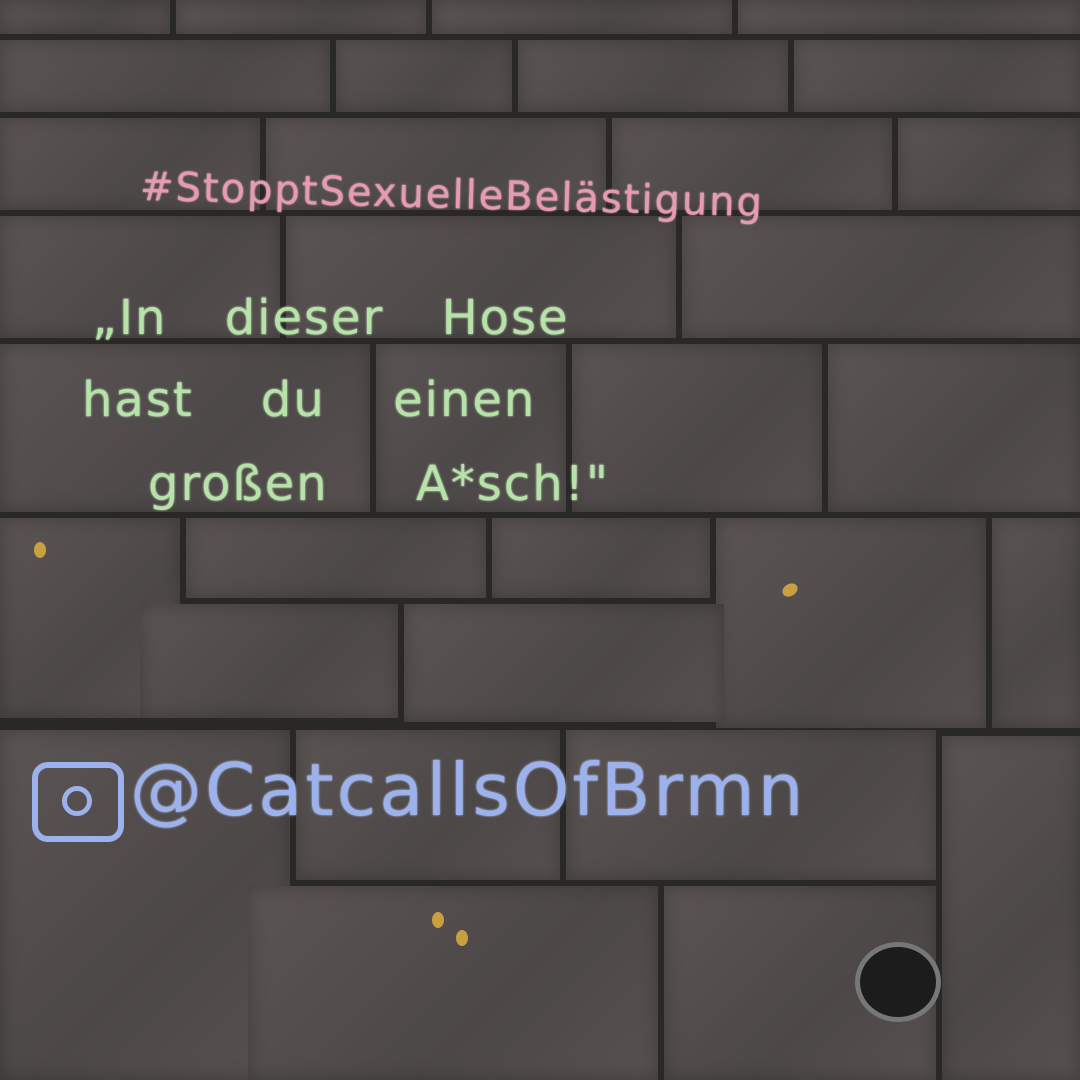 The height and width of the screenshot is (1080, 1080). I want to click on handle-chalk-text: @CatcallsOfBrmn, so click(468, 790).